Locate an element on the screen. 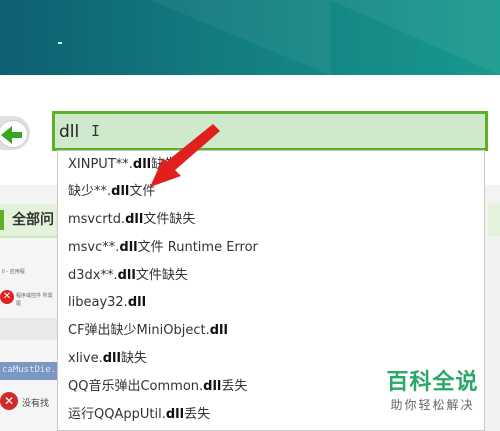 This screenshot has height=431, width=500. suggestion-text: xlive. is located at coordinates (85, 358).